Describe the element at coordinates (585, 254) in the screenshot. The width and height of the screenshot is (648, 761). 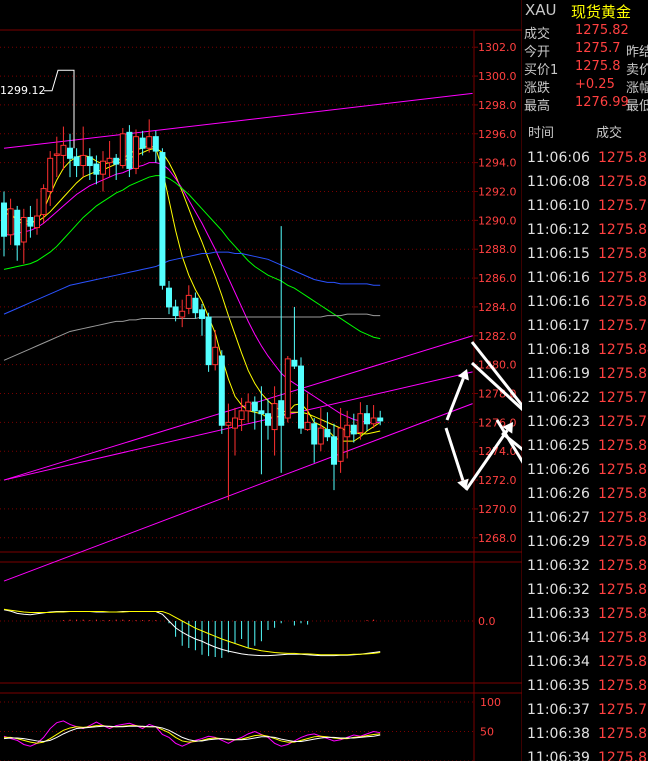
I see `tick-row: 11:06:15 1275.85` at that location.